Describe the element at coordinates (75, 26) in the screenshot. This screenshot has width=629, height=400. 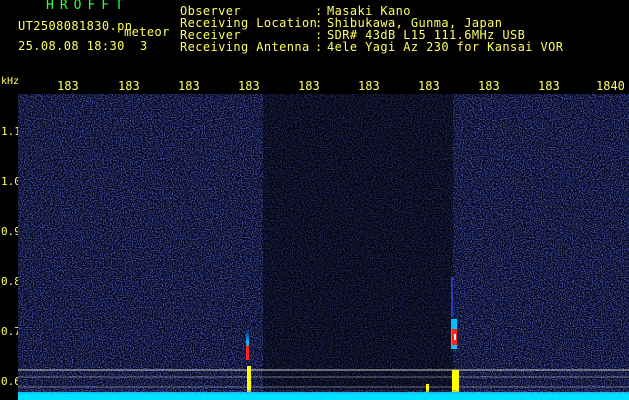
I see `file-name: UT2508081830.pn` at that location.